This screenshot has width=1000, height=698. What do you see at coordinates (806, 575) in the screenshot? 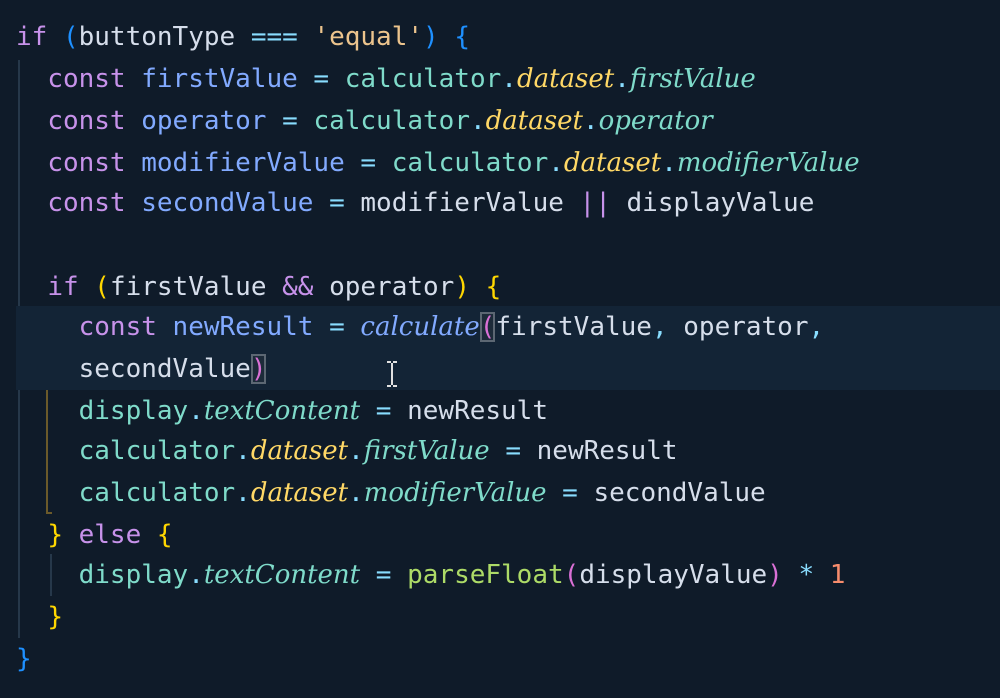
I see `code-token: *` at bounding box center [806, 575].